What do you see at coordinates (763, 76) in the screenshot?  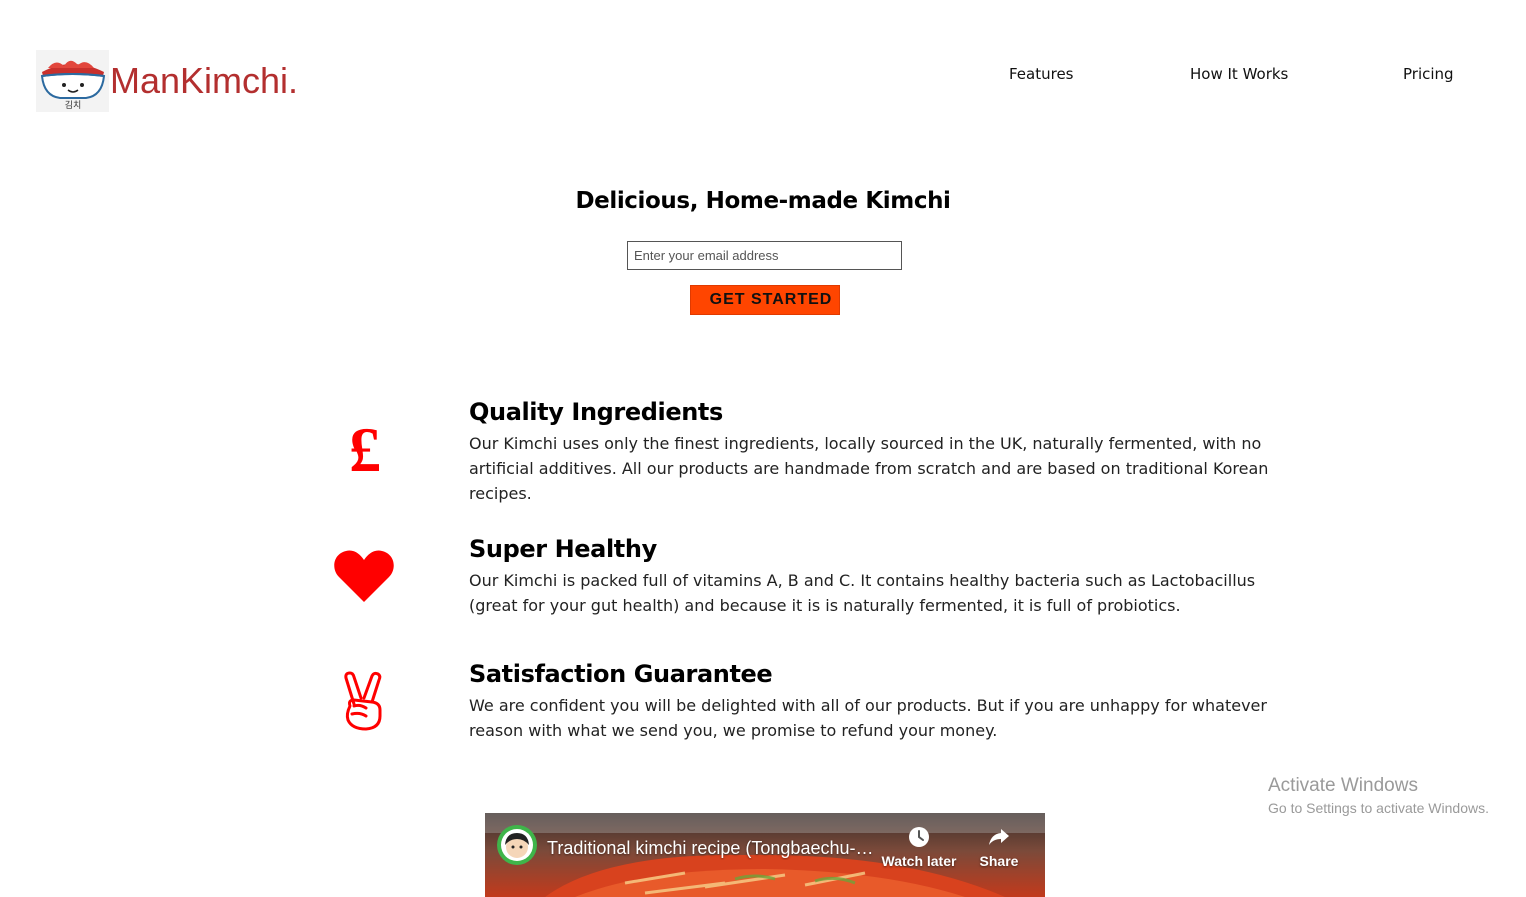 I see `main-nav: Features How It Works Pricing` at bounding box center [763, 76].